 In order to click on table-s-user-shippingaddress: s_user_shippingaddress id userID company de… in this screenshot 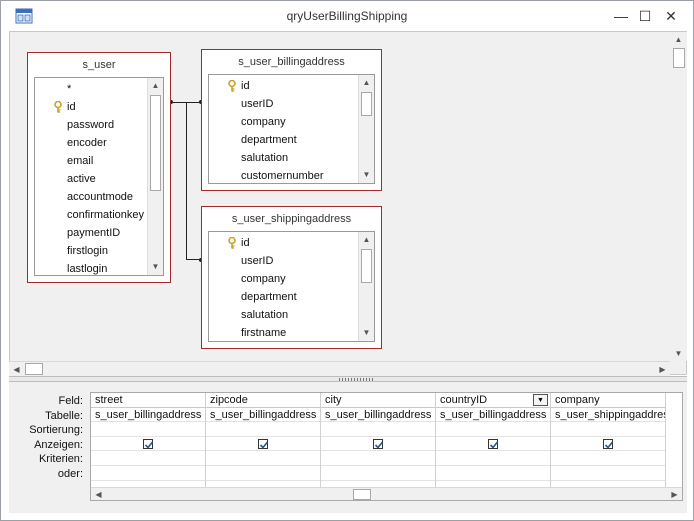, I will do `click(291, 277)`.